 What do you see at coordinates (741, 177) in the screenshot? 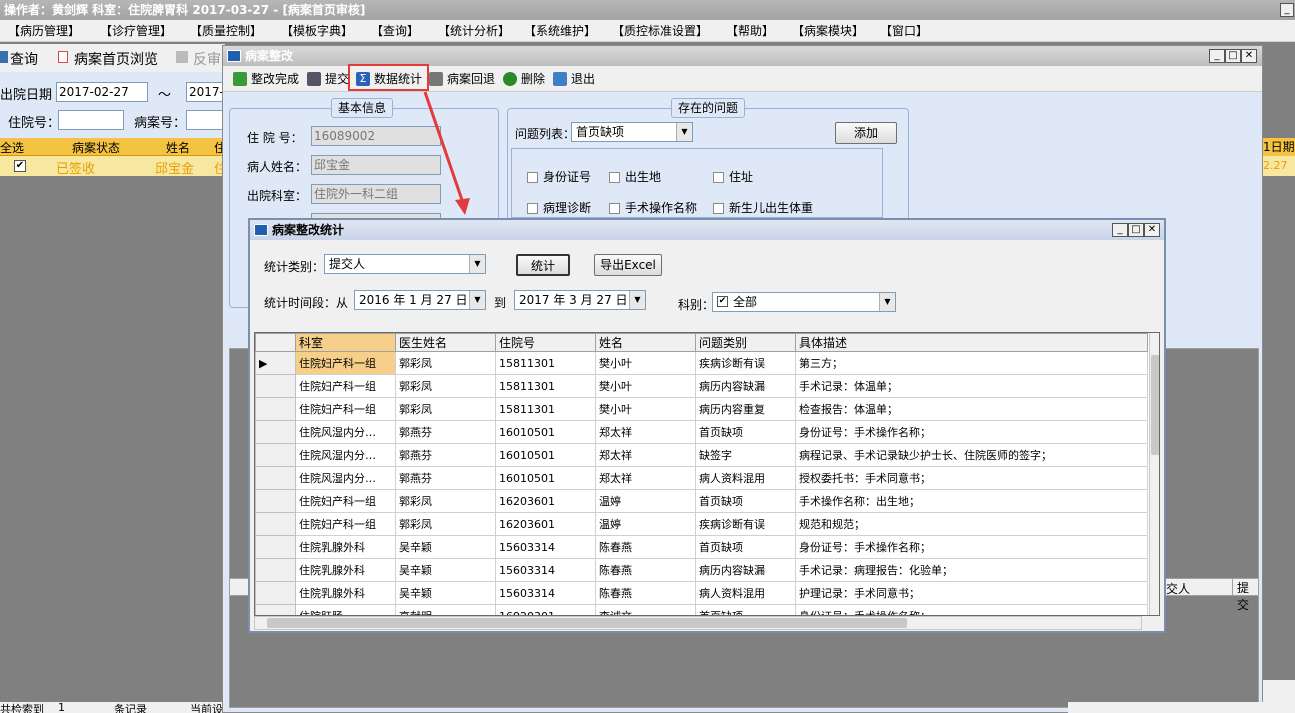
I see `address-label: 住址` at bounding box center [741, 177].